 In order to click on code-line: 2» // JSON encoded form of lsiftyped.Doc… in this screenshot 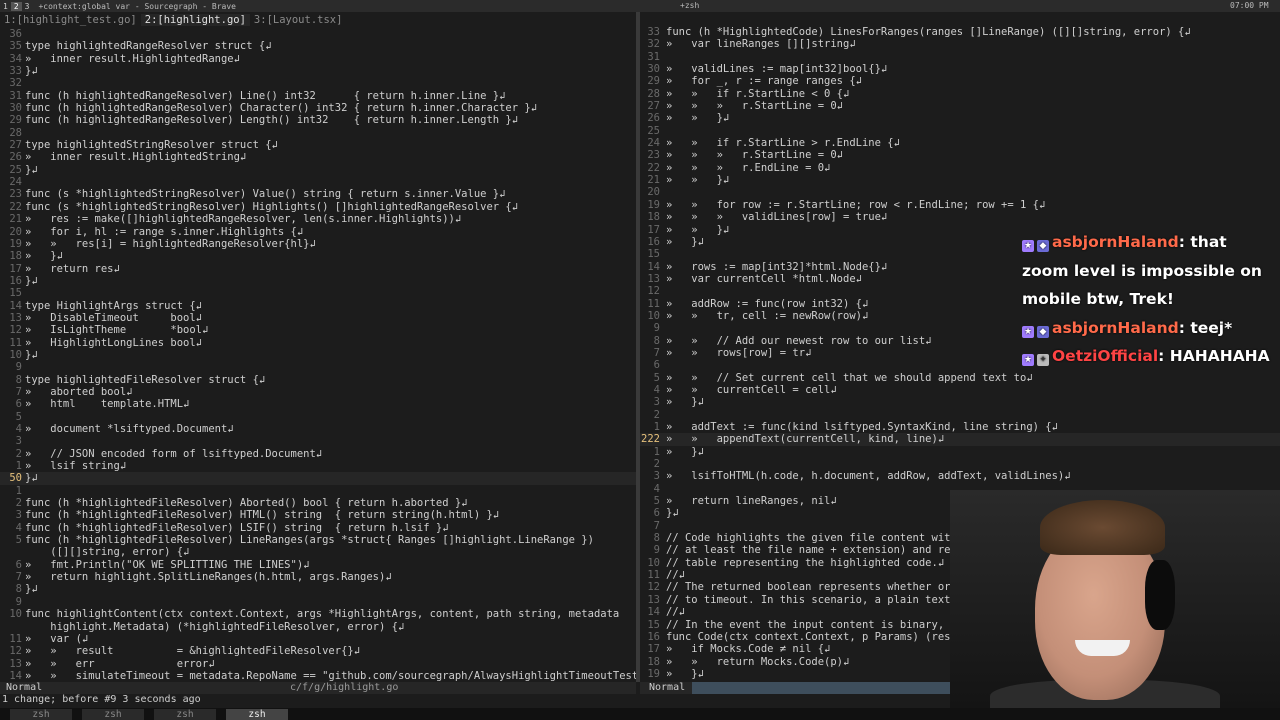, I will do `click(318, 454)`.